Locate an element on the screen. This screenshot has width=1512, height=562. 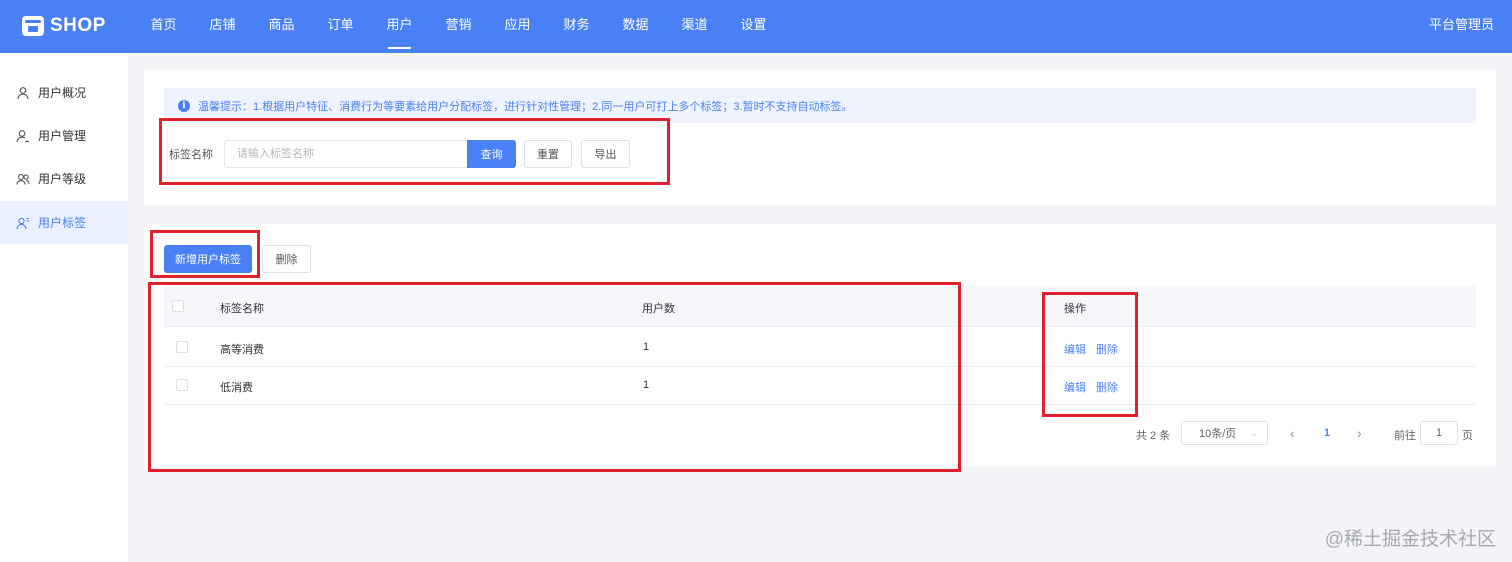
sidebar-item-user-manage: 用户管理 is located at coordinates (64, 135).